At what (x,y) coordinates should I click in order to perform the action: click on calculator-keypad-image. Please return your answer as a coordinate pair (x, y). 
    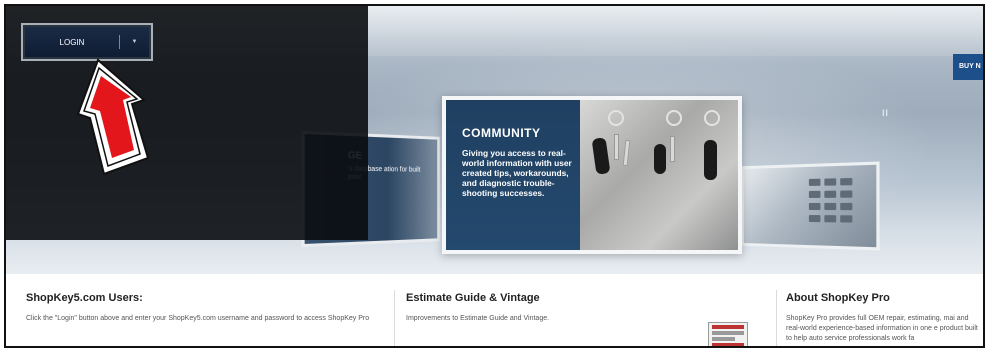
    Looking at the image, I should click on (842, 204).